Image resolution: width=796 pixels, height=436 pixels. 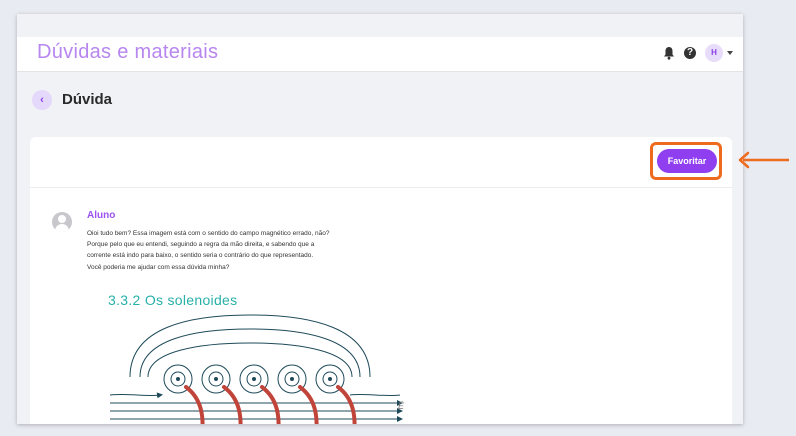 What do you see at coordinates (714, 53) in the screenshot?
I see `avatar: H` at bounding box center [714, 53].